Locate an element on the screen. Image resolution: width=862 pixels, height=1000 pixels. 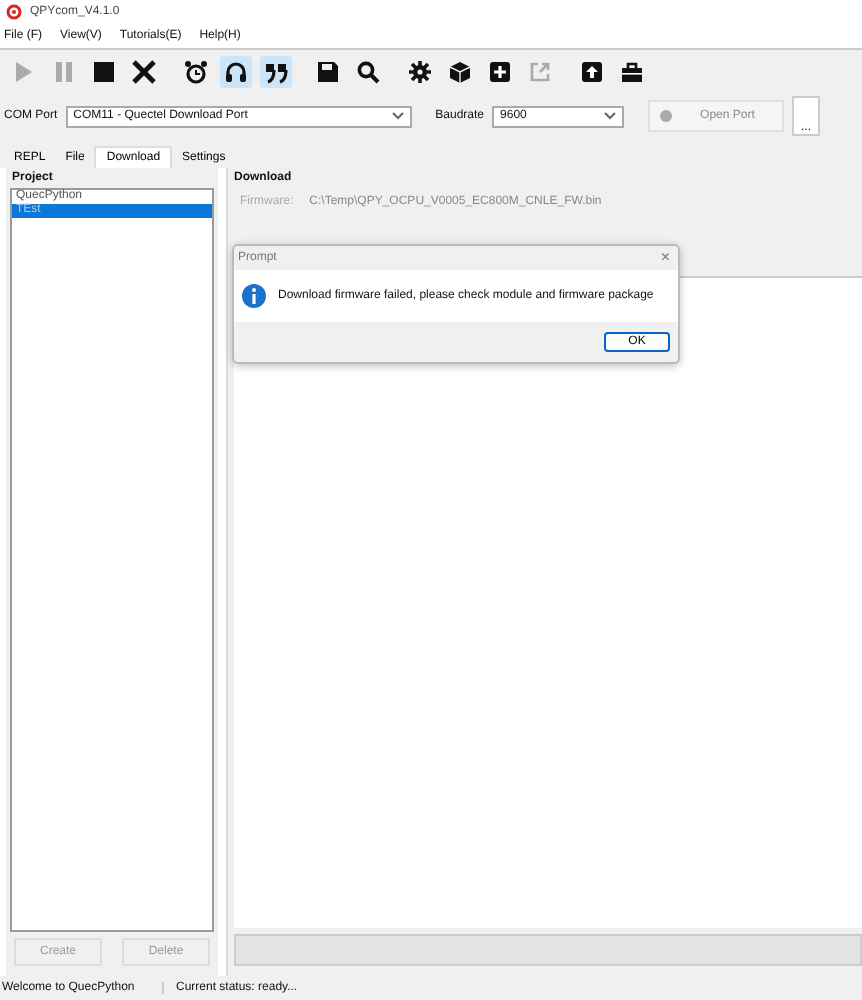
upload-icon is located at coordinates (592, 72).